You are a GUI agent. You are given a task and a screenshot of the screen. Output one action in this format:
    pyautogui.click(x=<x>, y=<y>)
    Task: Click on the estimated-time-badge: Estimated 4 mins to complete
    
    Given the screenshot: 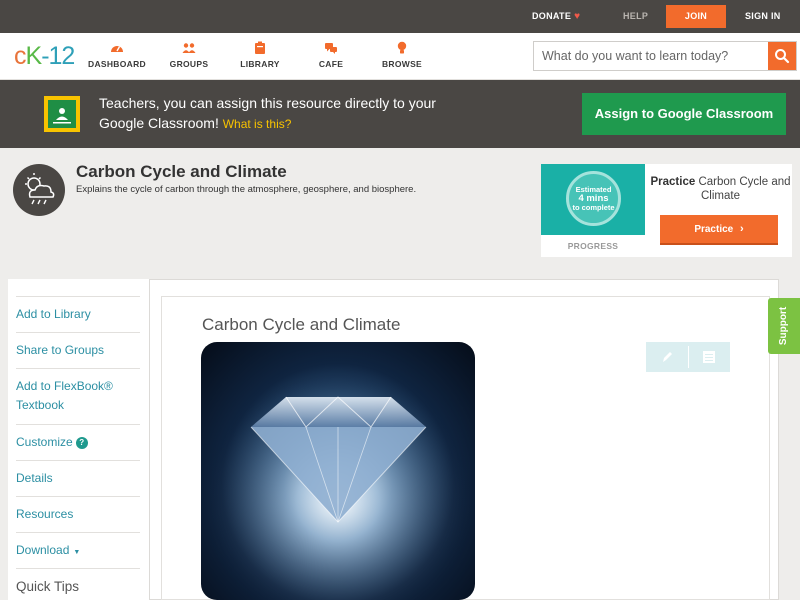 What is the action you would take?
    pyautogui.click(x=593, y=198)
    